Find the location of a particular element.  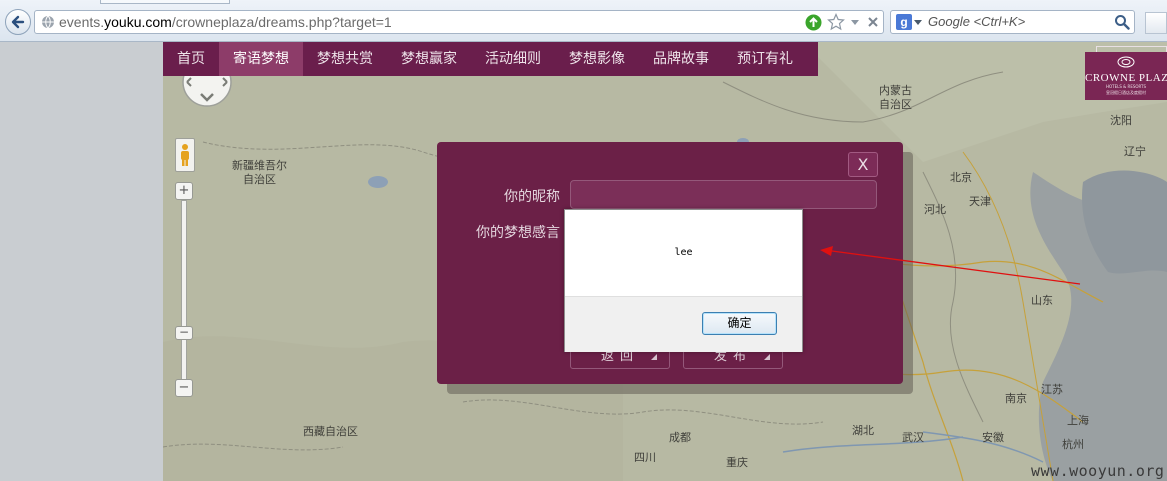

nav-item-rules: 活动细则 is located at coordinates (513, 59).